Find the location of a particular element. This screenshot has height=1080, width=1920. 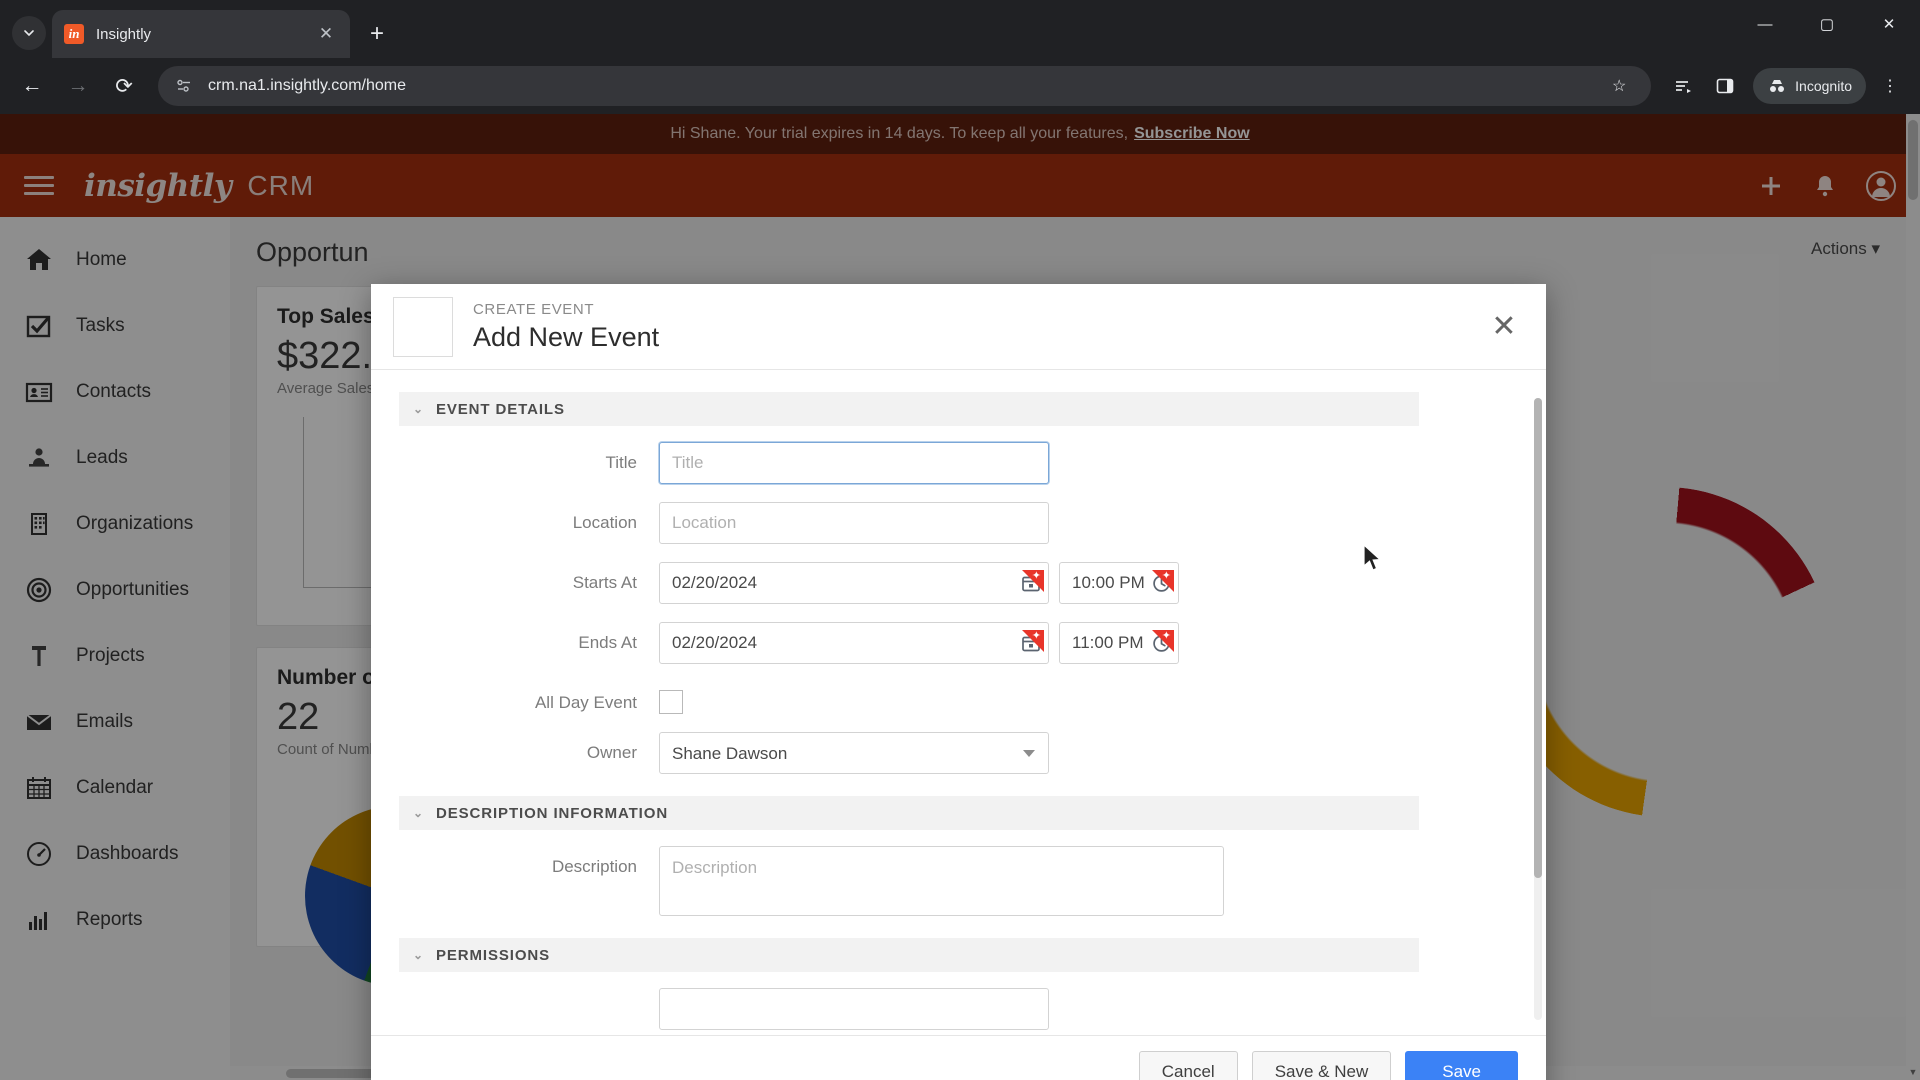

section-header-description-information: ⌄ DESCRIPTION INFORMATION is located at coordinates (909, 813).